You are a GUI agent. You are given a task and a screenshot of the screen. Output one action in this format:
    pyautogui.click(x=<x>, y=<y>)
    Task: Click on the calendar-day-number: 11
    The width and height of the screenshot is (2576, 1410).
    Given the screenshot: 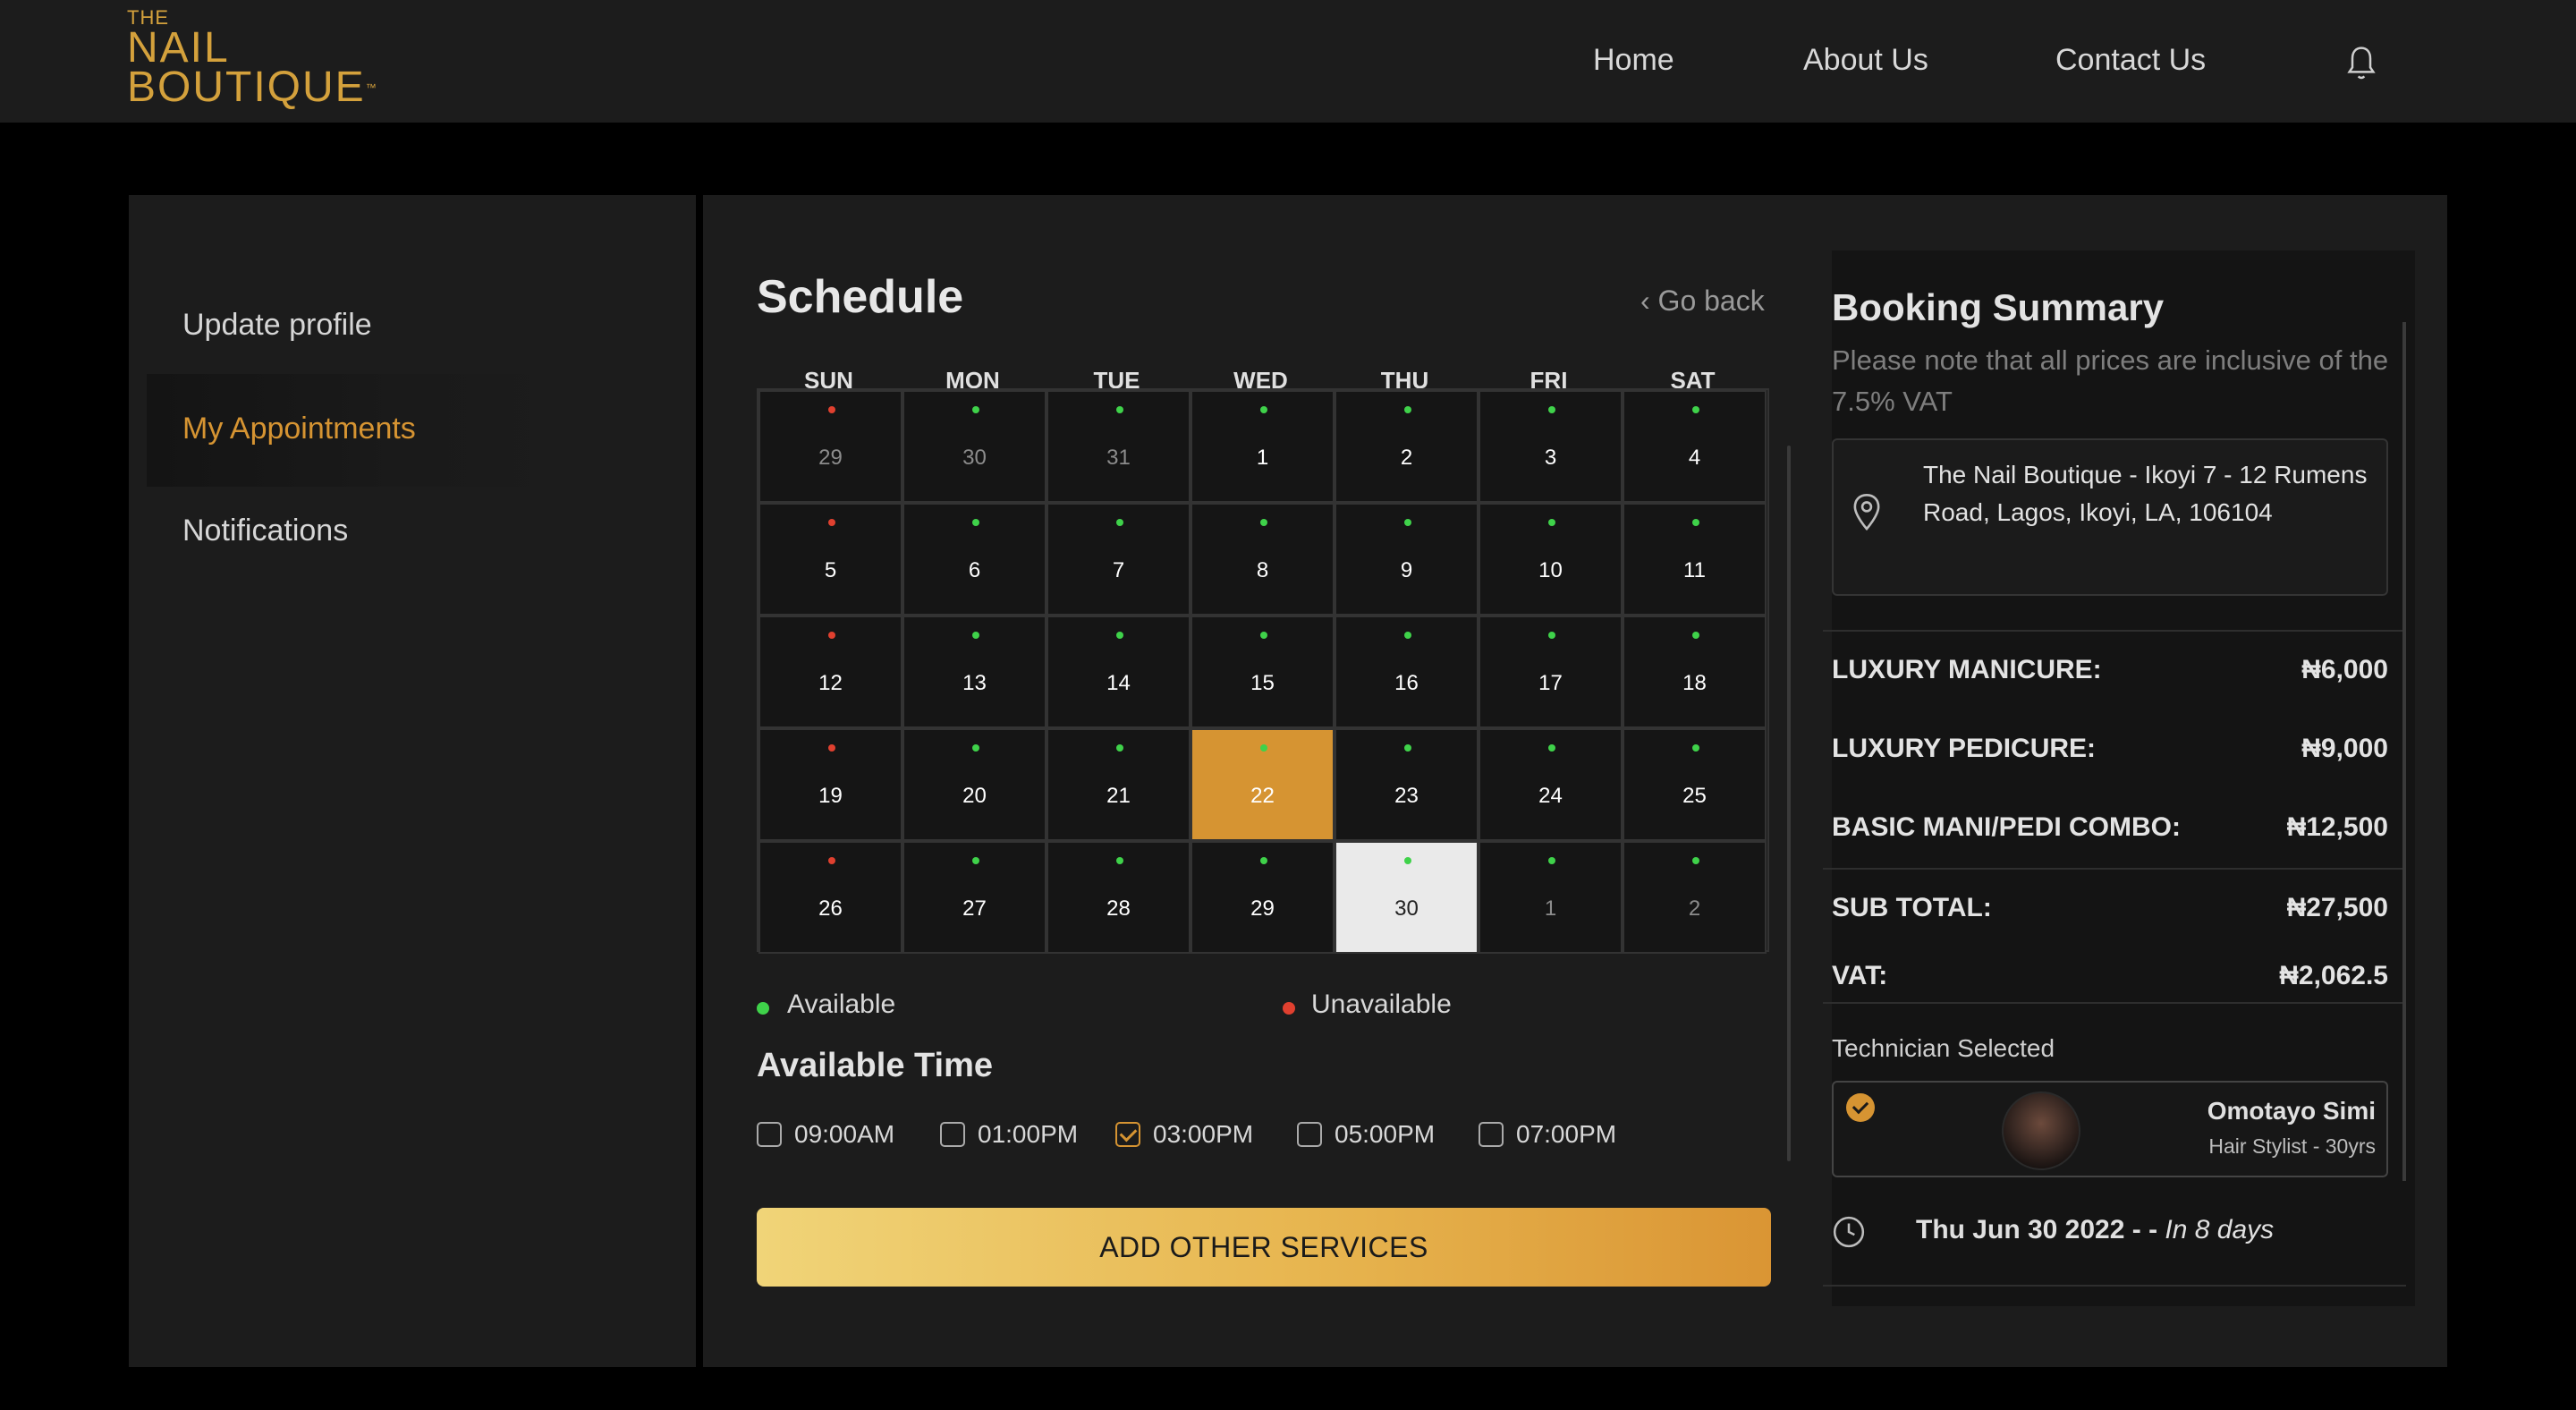 What is the action you would take?
    pyautogui.click(x=1694, y=570)
    